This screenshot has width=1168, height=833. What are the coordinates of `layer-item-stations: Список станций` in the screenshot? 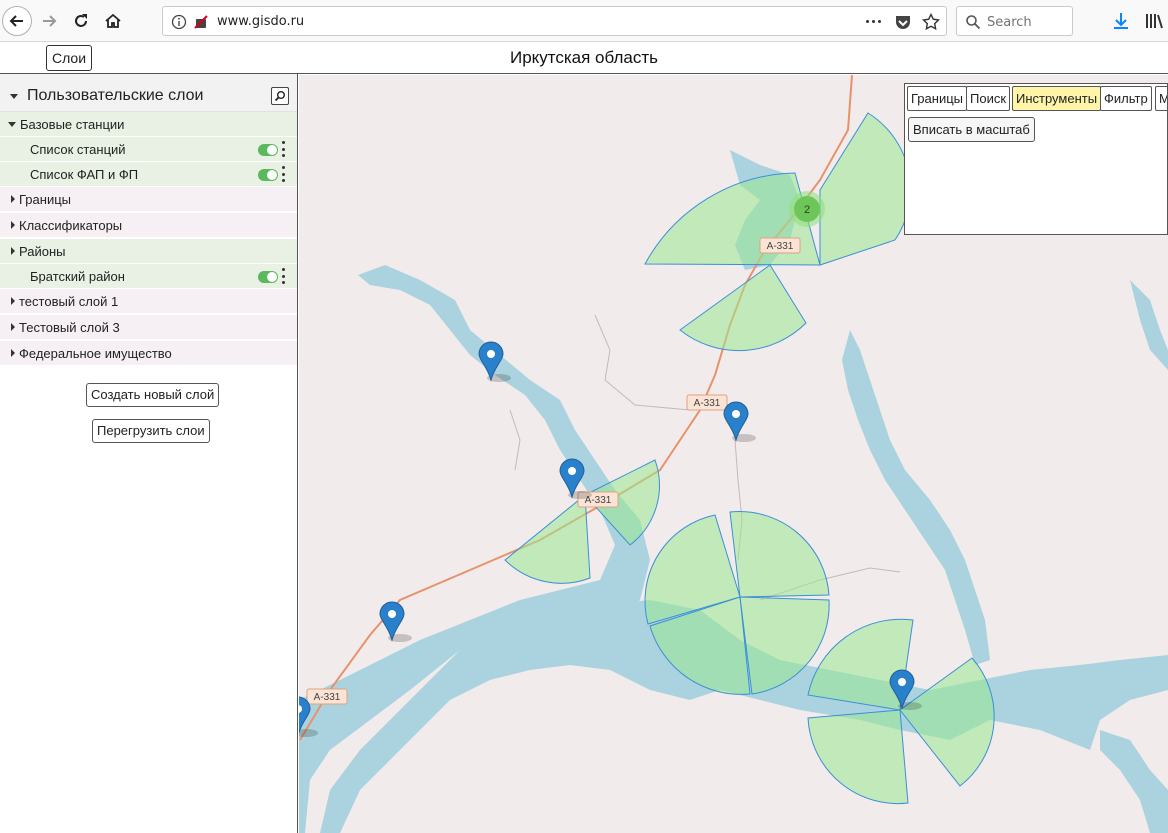 It's located at (148, 149).